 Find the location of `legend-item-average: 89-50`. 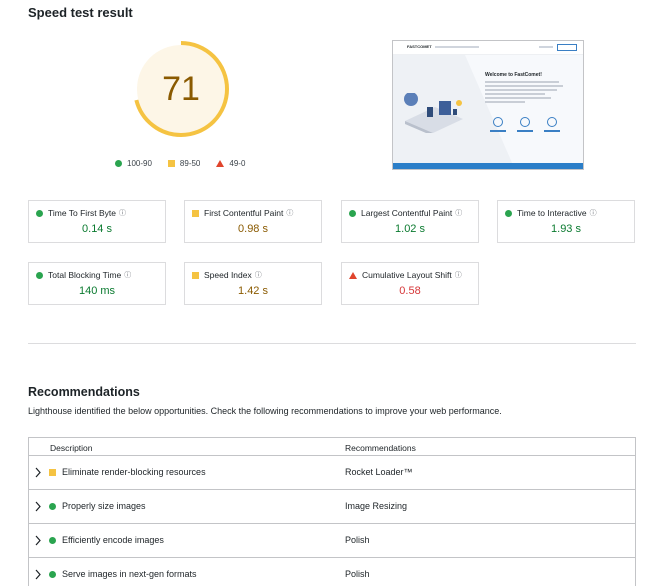

legend-item-average: 89-50 is located at coordinates (184, 163).